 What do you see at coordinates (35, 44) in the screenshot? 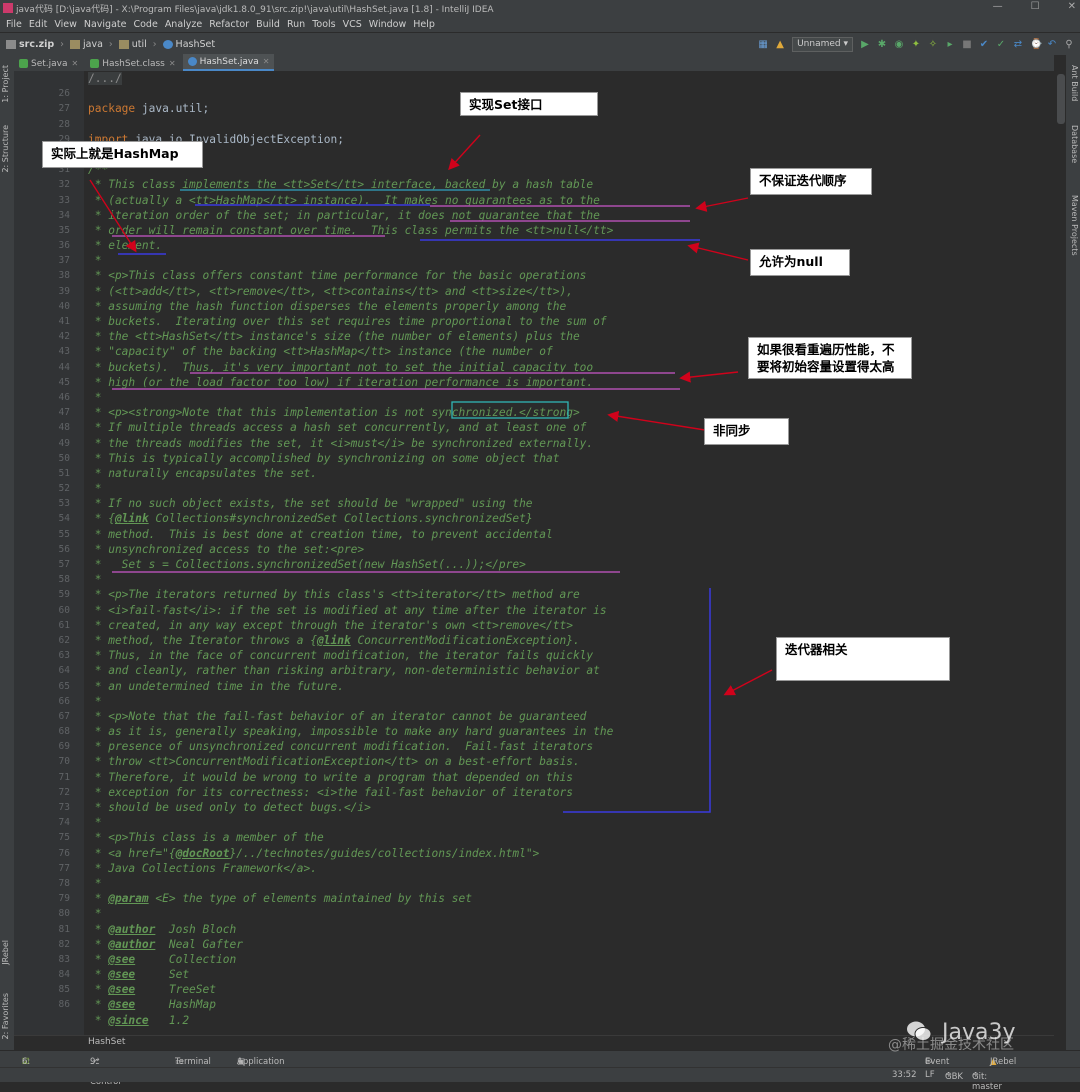
I see `crumb-src-zip: src.zip ›` at bounding box center [35, 44].